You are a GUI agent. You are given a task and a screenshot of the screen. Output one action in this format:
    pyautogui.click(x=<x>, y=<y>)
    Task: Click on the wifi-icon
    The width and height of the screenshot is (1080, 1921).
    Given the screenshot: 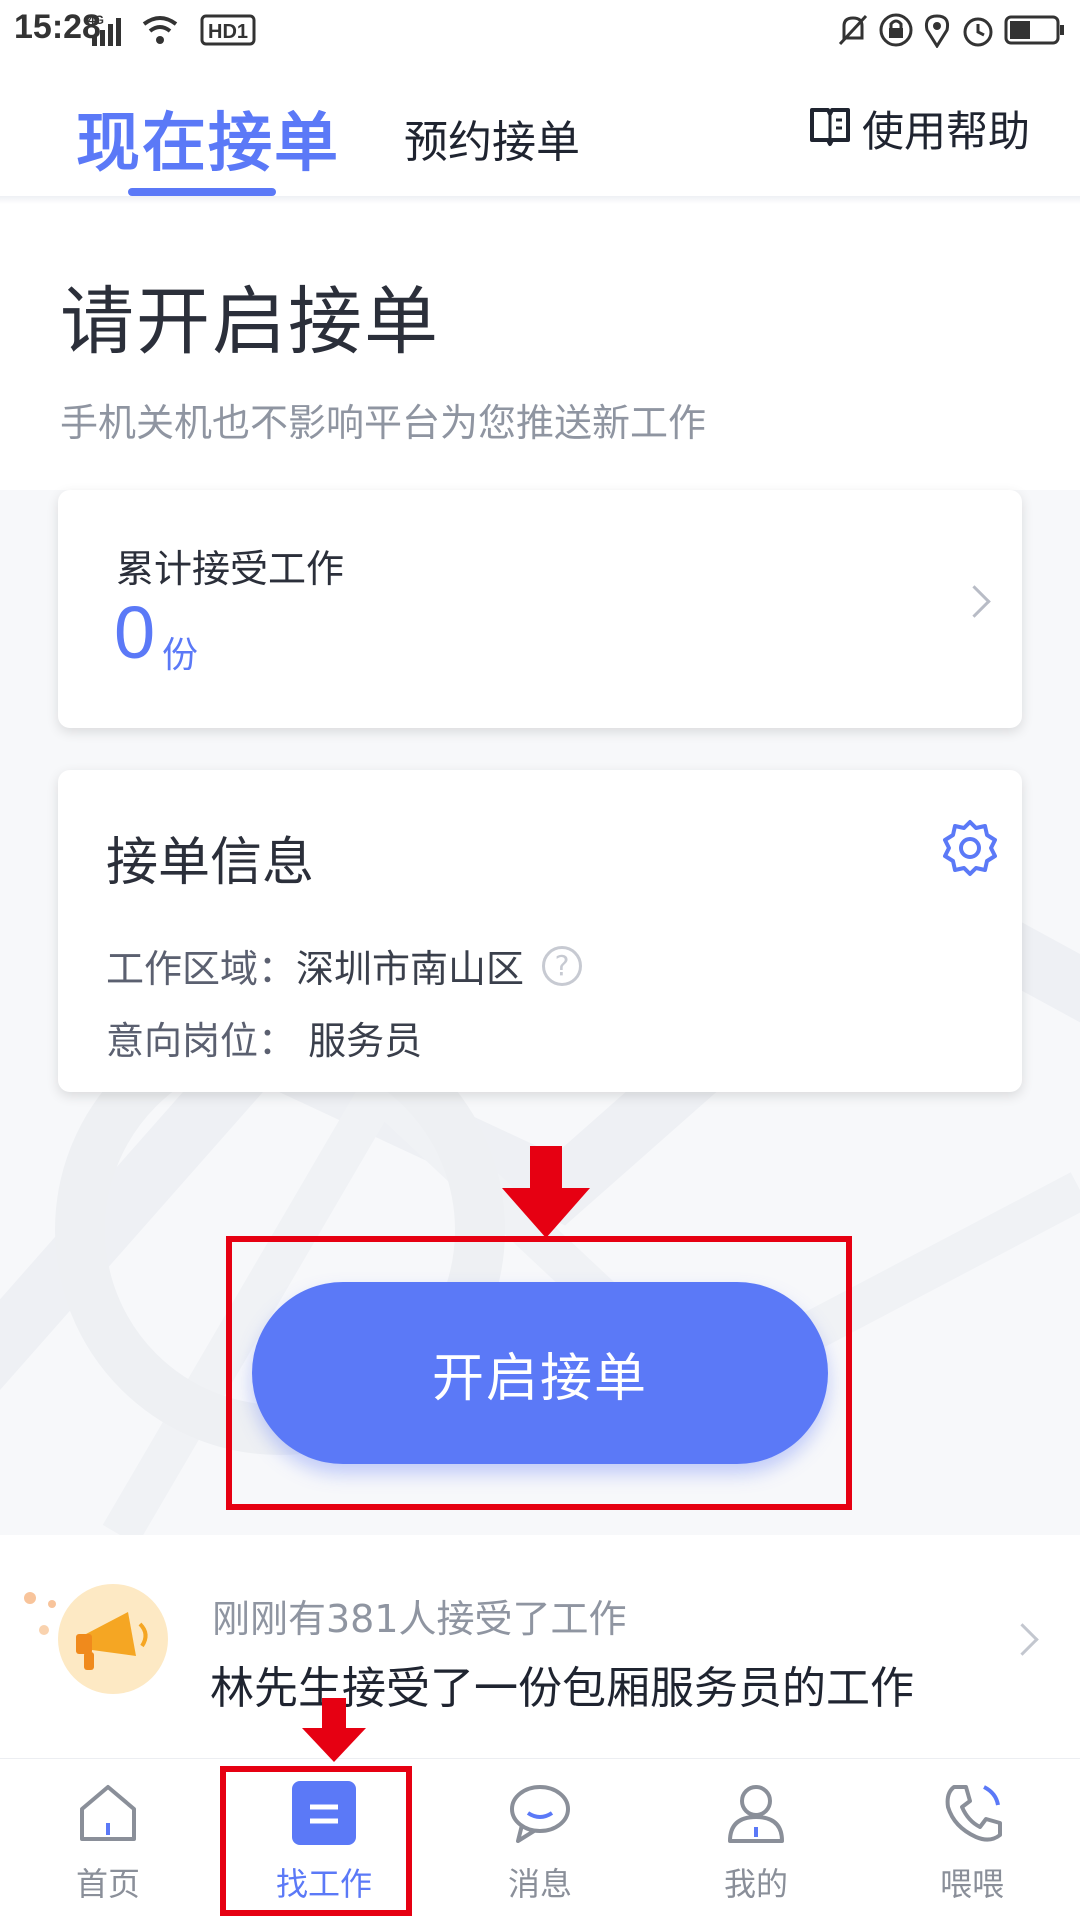 What is the action you would take?
    pyautogui.click(x=160, y=30)
    